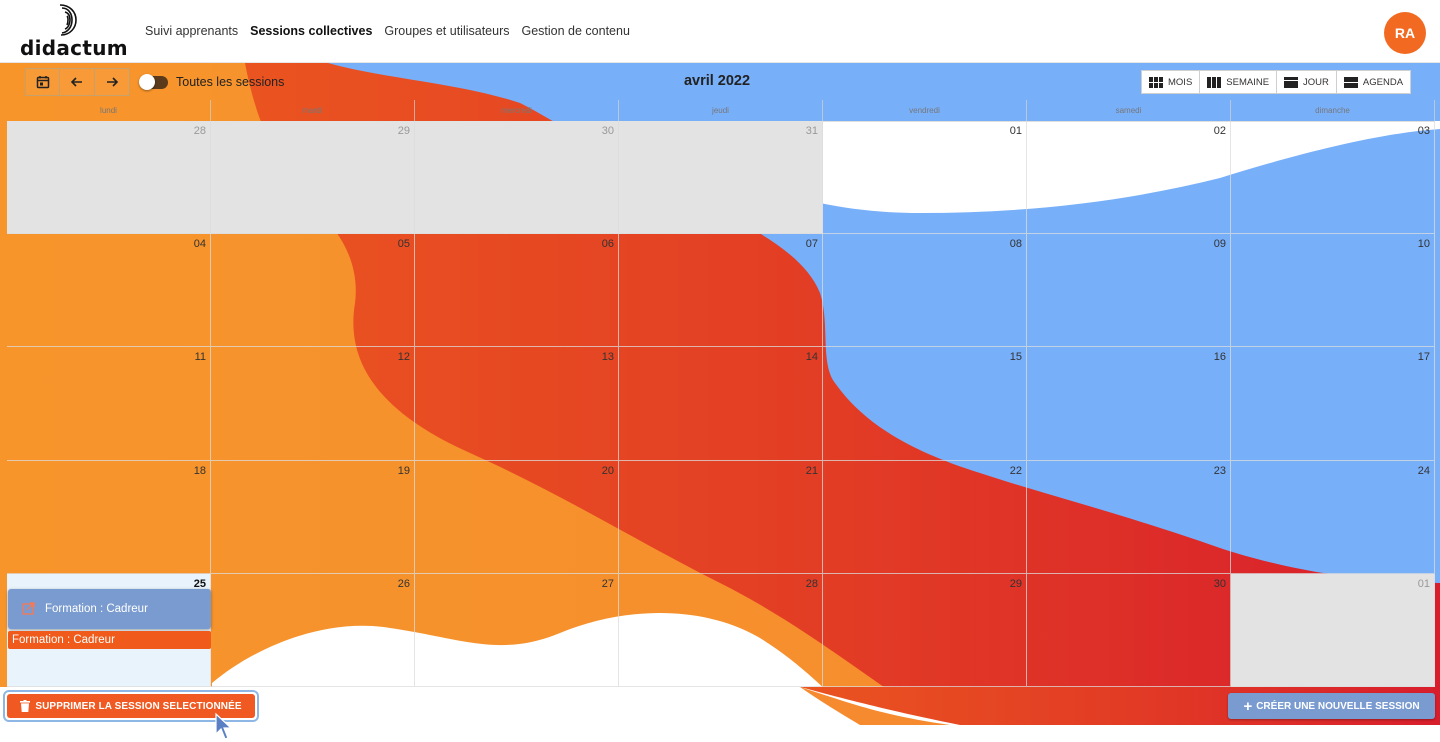 The image size is (1440, 742). What do you see at coordinates (1423, 357) in the screenshot?
I see `day-number: 17` at bounding box center [1423, 357].